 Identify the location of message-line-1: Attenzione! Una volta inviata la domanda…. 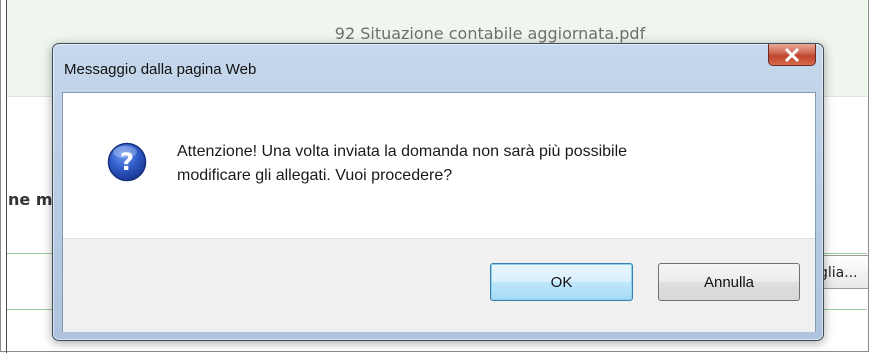
(402, 151).